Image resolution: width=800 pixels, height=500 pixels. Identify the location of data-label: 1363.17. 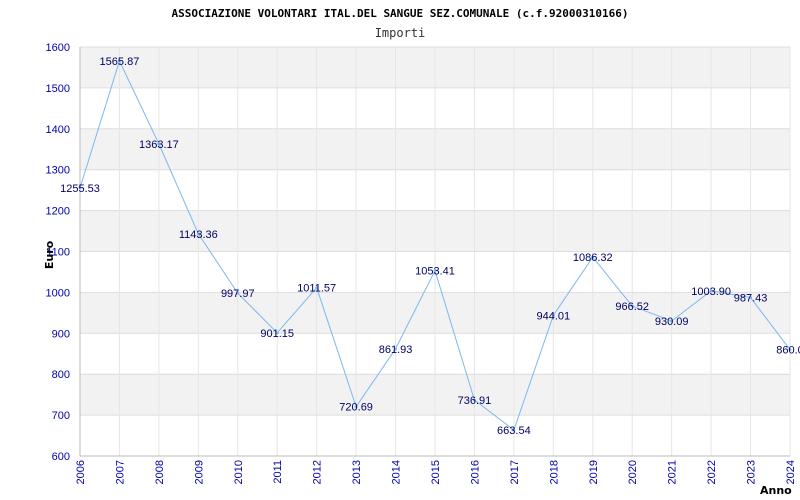
(159, 145).